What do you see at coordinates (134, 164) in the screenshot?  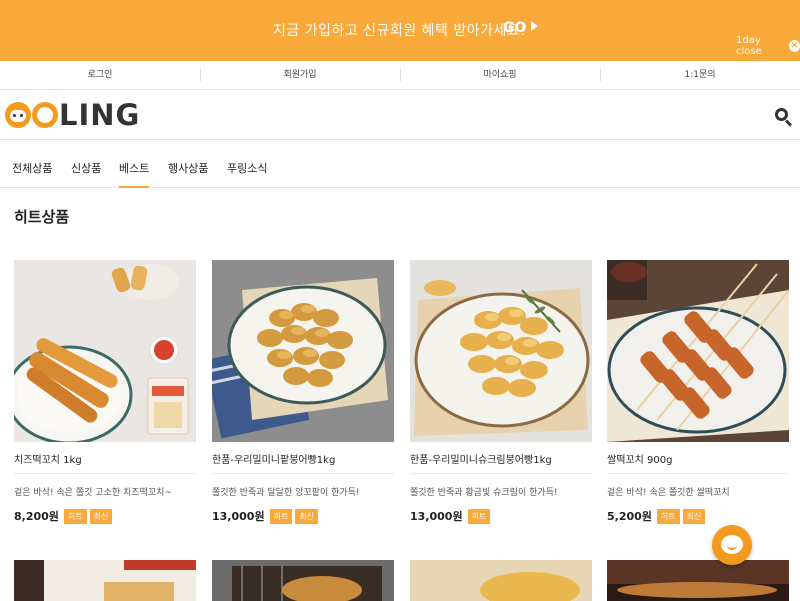 I see `category-best: 베스트` at bounding box center [134, 164].